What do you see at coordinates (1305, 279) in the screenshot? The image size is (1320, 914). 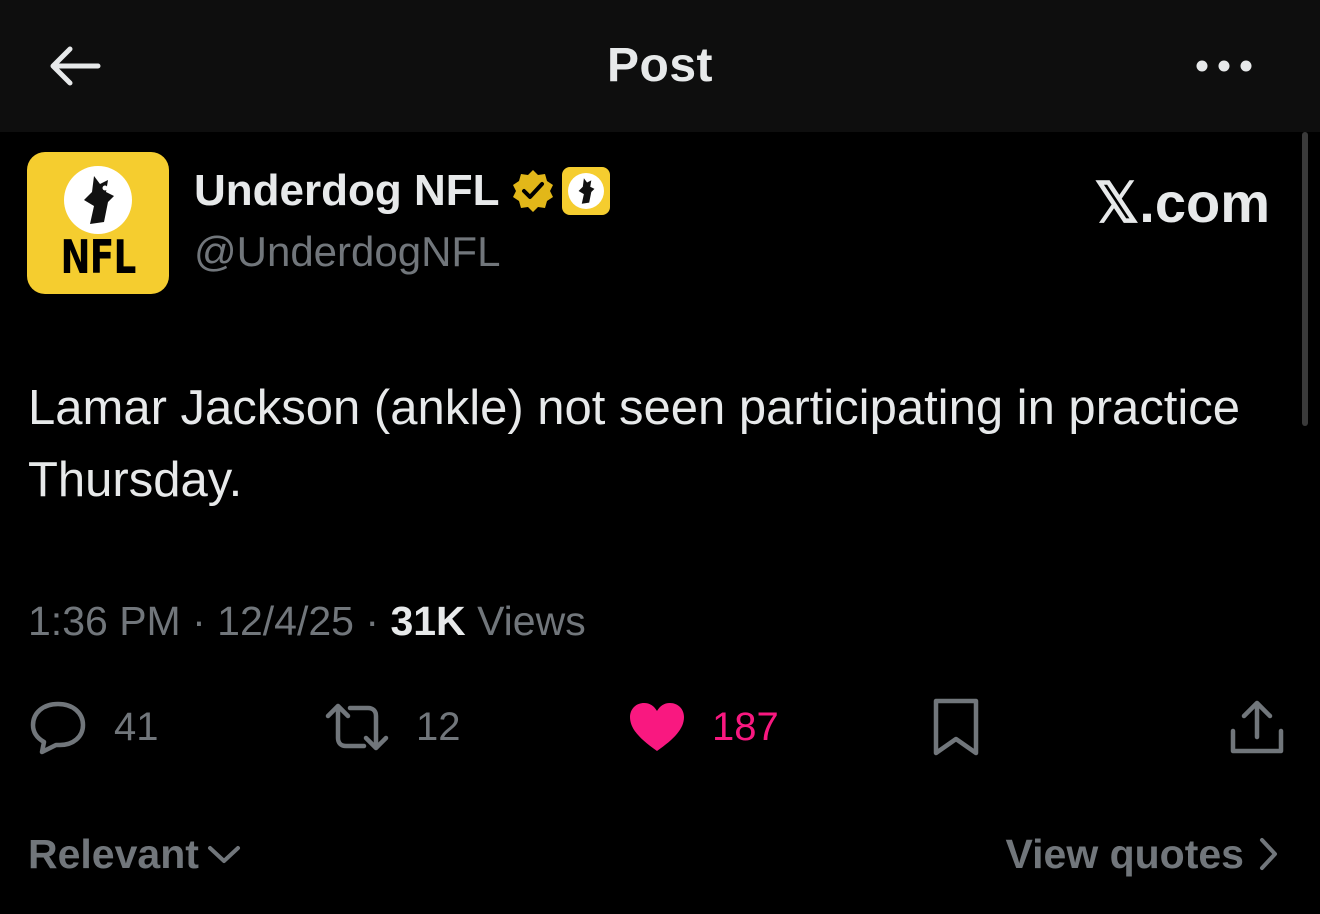 I see `scrollbar` at bounding box center [1305, 279].